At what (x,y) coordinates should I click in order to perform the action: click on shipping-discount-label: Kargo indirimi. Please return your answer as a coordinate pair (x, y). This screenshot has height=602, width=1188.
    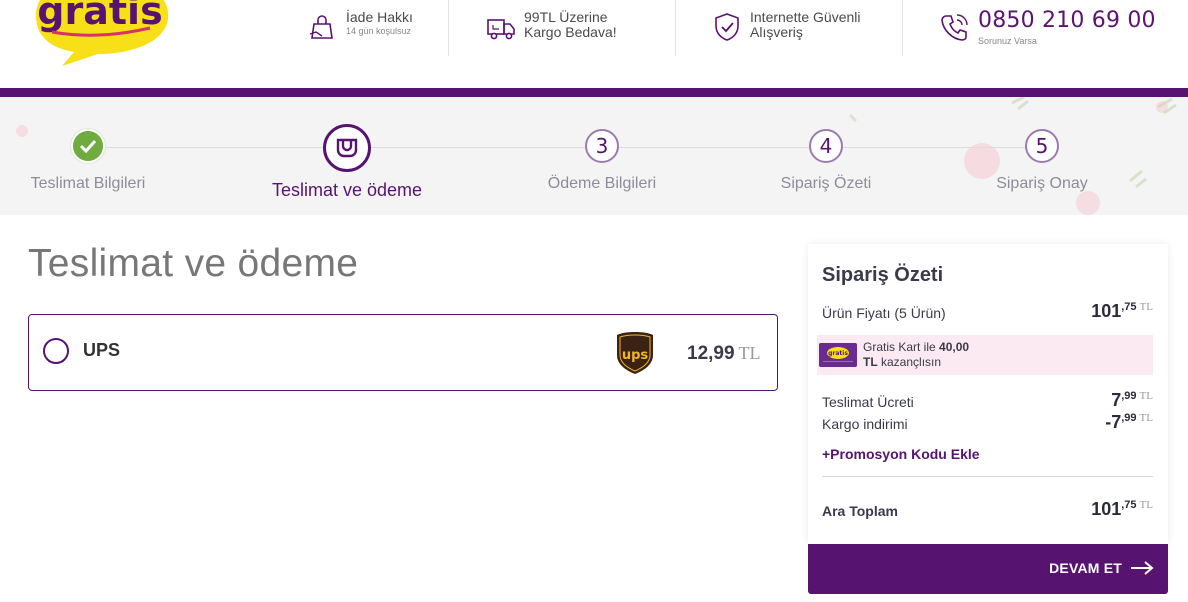
    Looking at the image, I should click on (865, 424).